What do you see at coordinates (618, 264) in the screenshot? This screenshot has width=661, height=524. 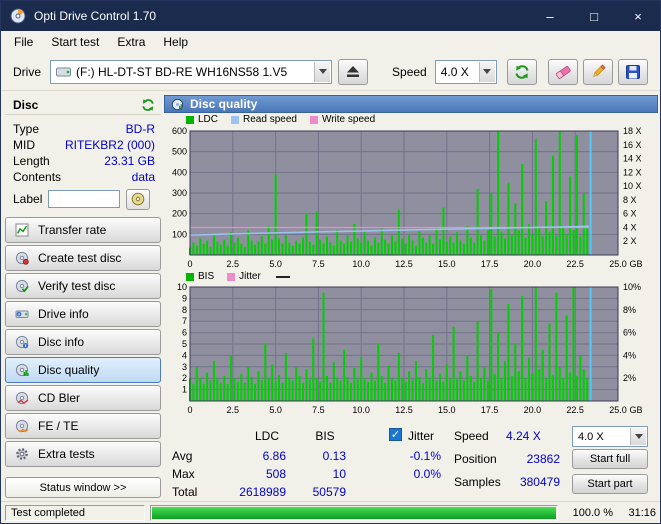 I see `svg-text: 25.0` at bounding box center [618, 264].